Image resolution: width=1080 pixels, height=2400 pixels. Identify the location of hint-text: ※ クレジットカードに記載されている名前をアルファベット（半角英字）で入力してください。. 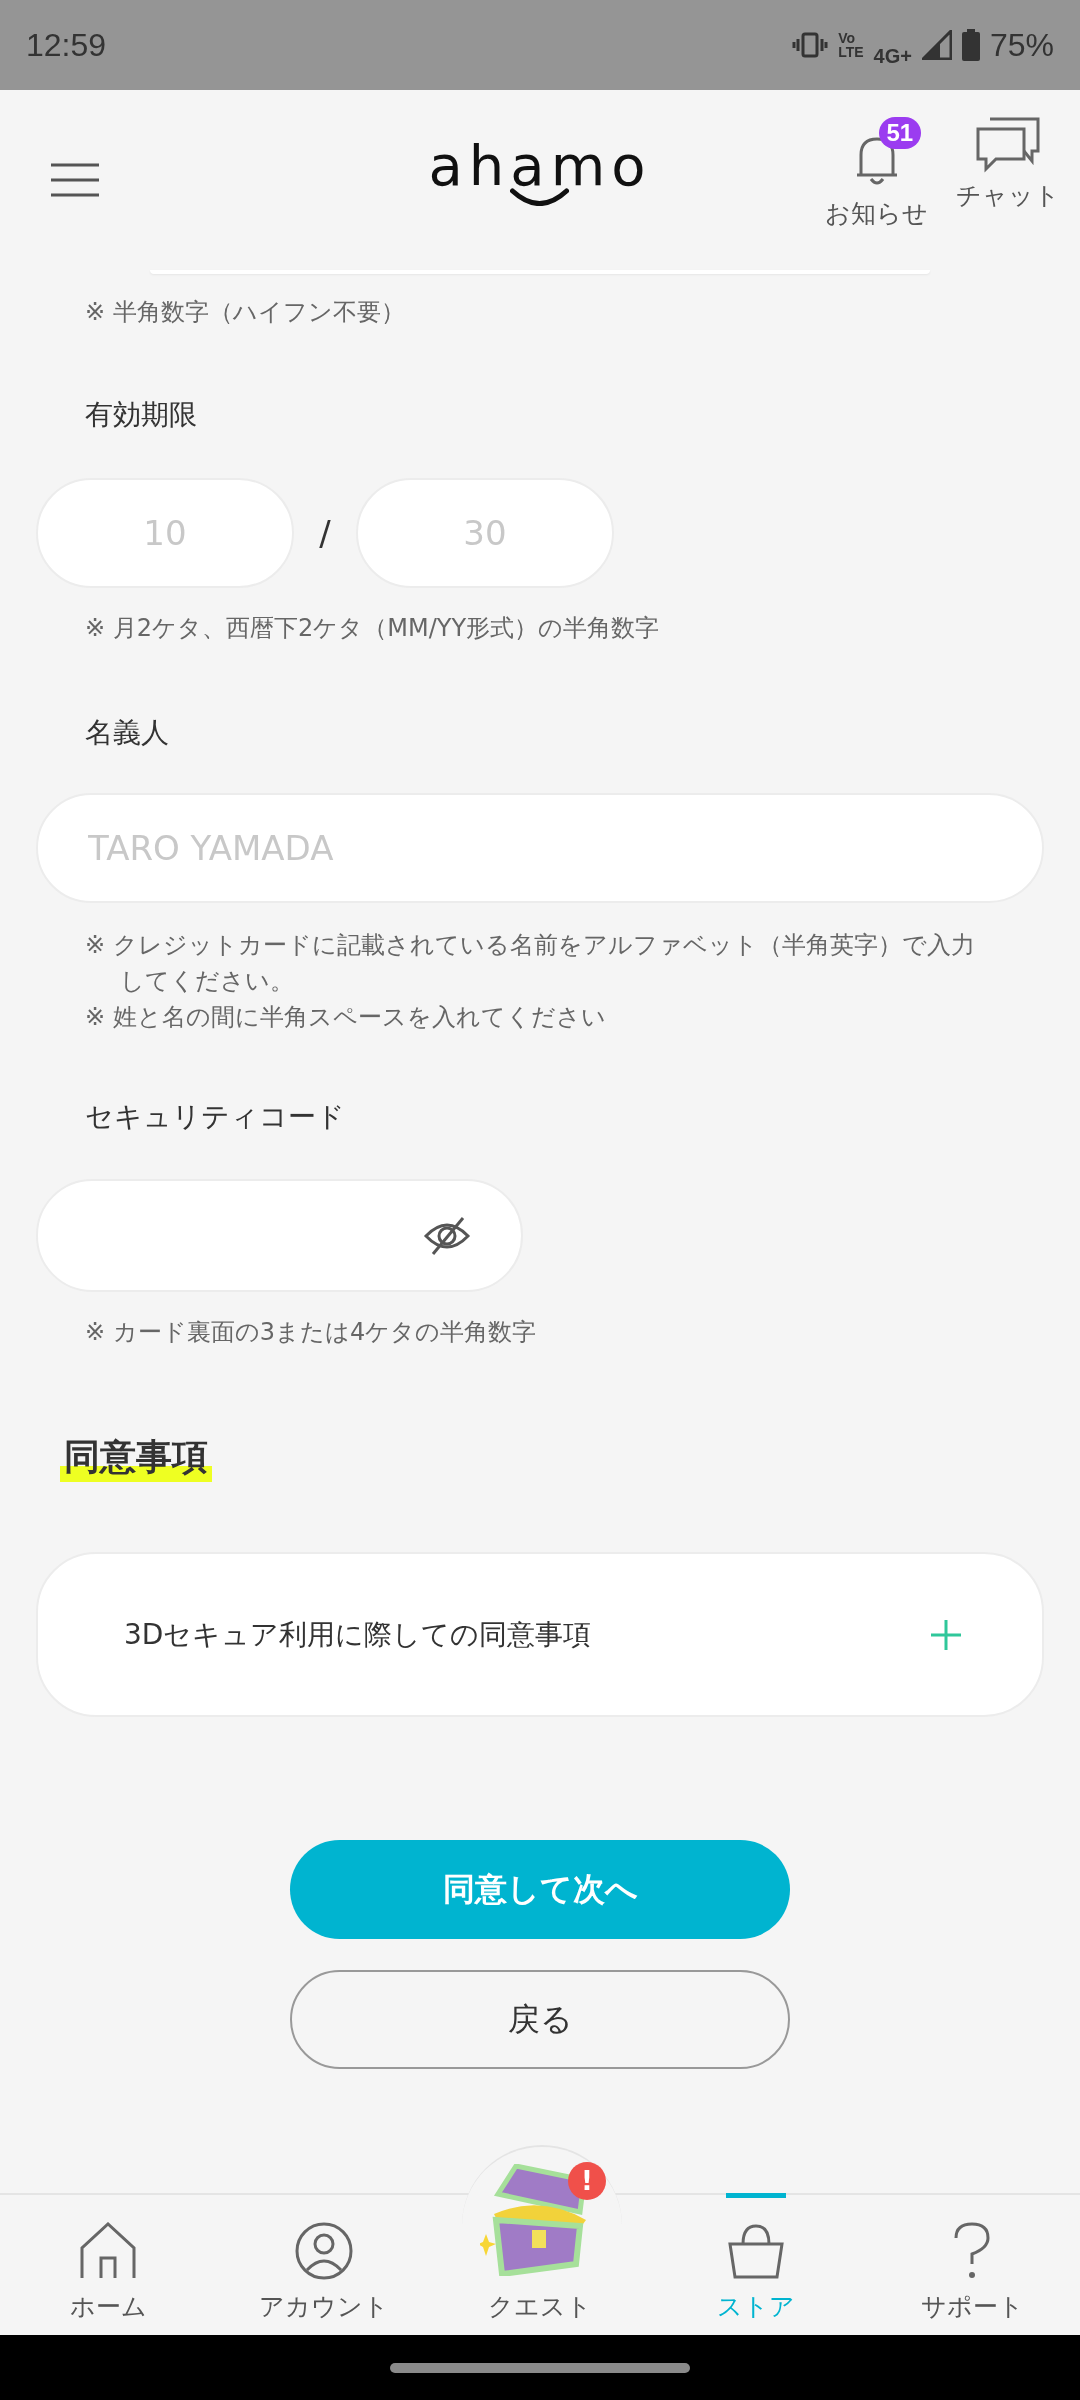
(530, 963).